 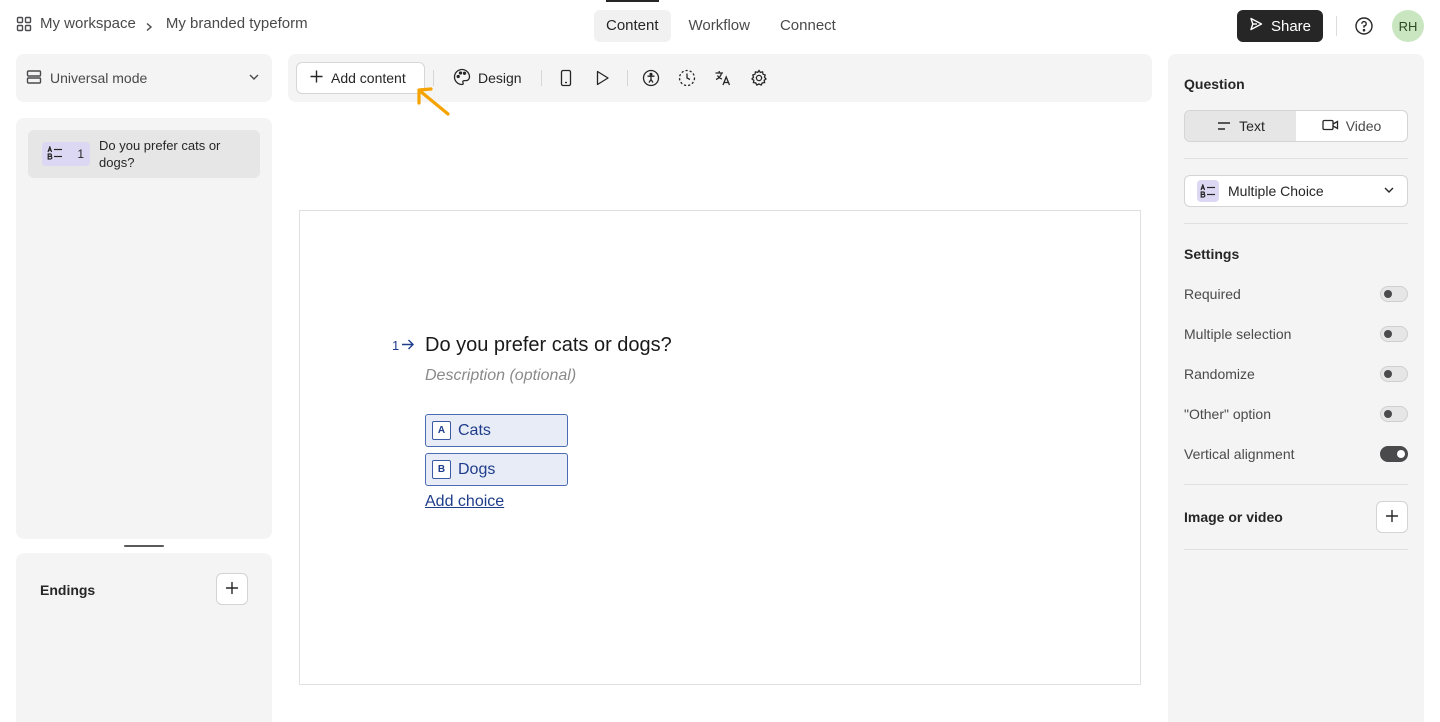 What do you see at coordinates (396, 345) in the screenshot?
I see `canvas-question-number: 1` at bounding box center [396, 345].